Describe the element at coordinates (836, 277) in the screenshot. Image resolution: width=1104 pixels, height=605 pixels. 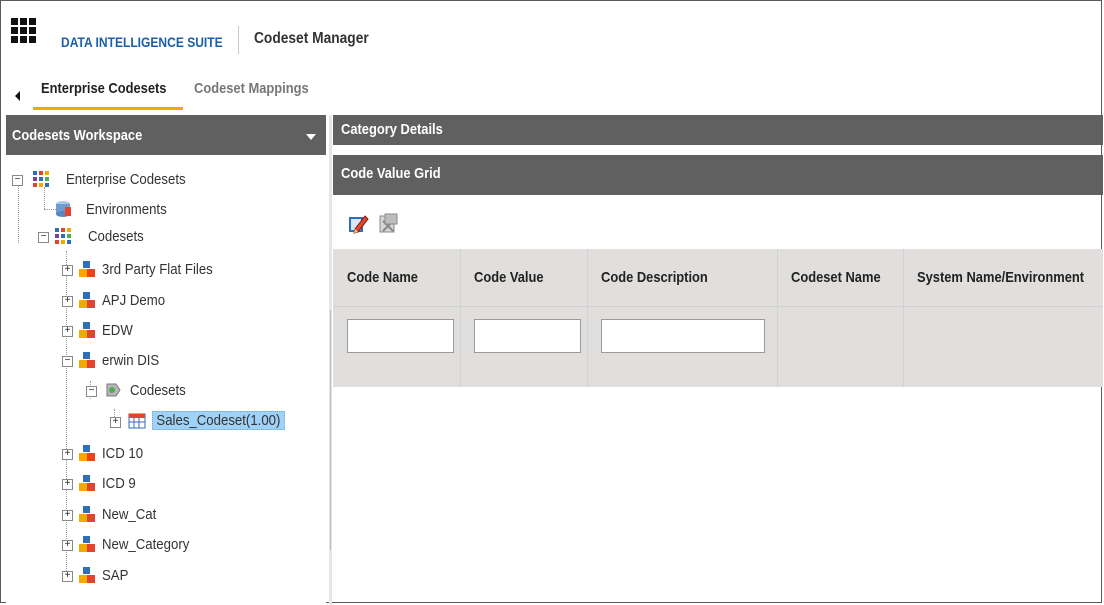
I see `column-header-codeset-name: Codeset Name` at that location.